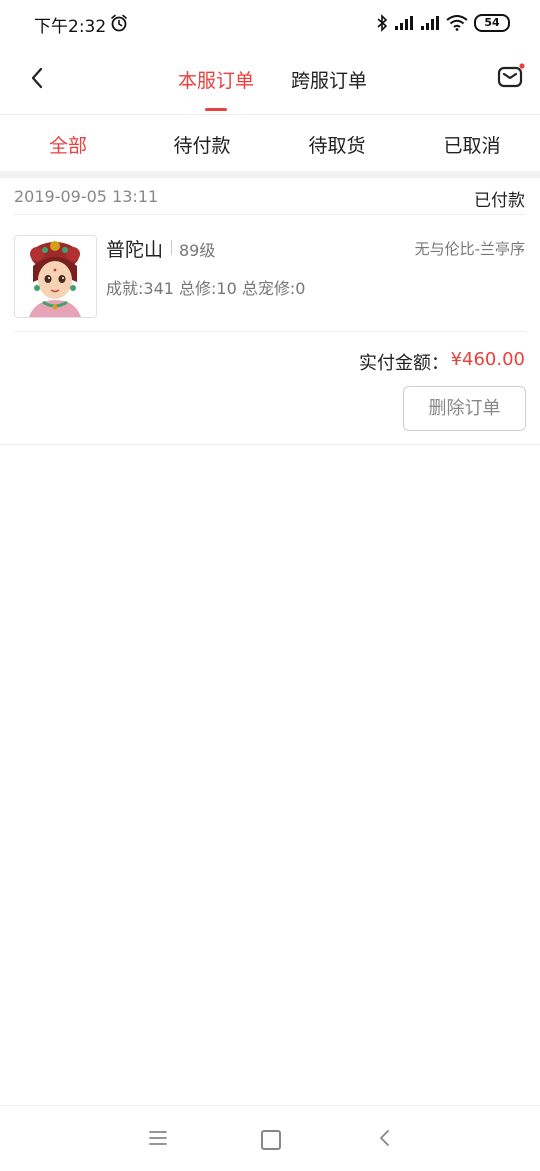  Describe the element at coordinates (216, 109) in the screenshot. I see `active-tab-indicator` at that location.